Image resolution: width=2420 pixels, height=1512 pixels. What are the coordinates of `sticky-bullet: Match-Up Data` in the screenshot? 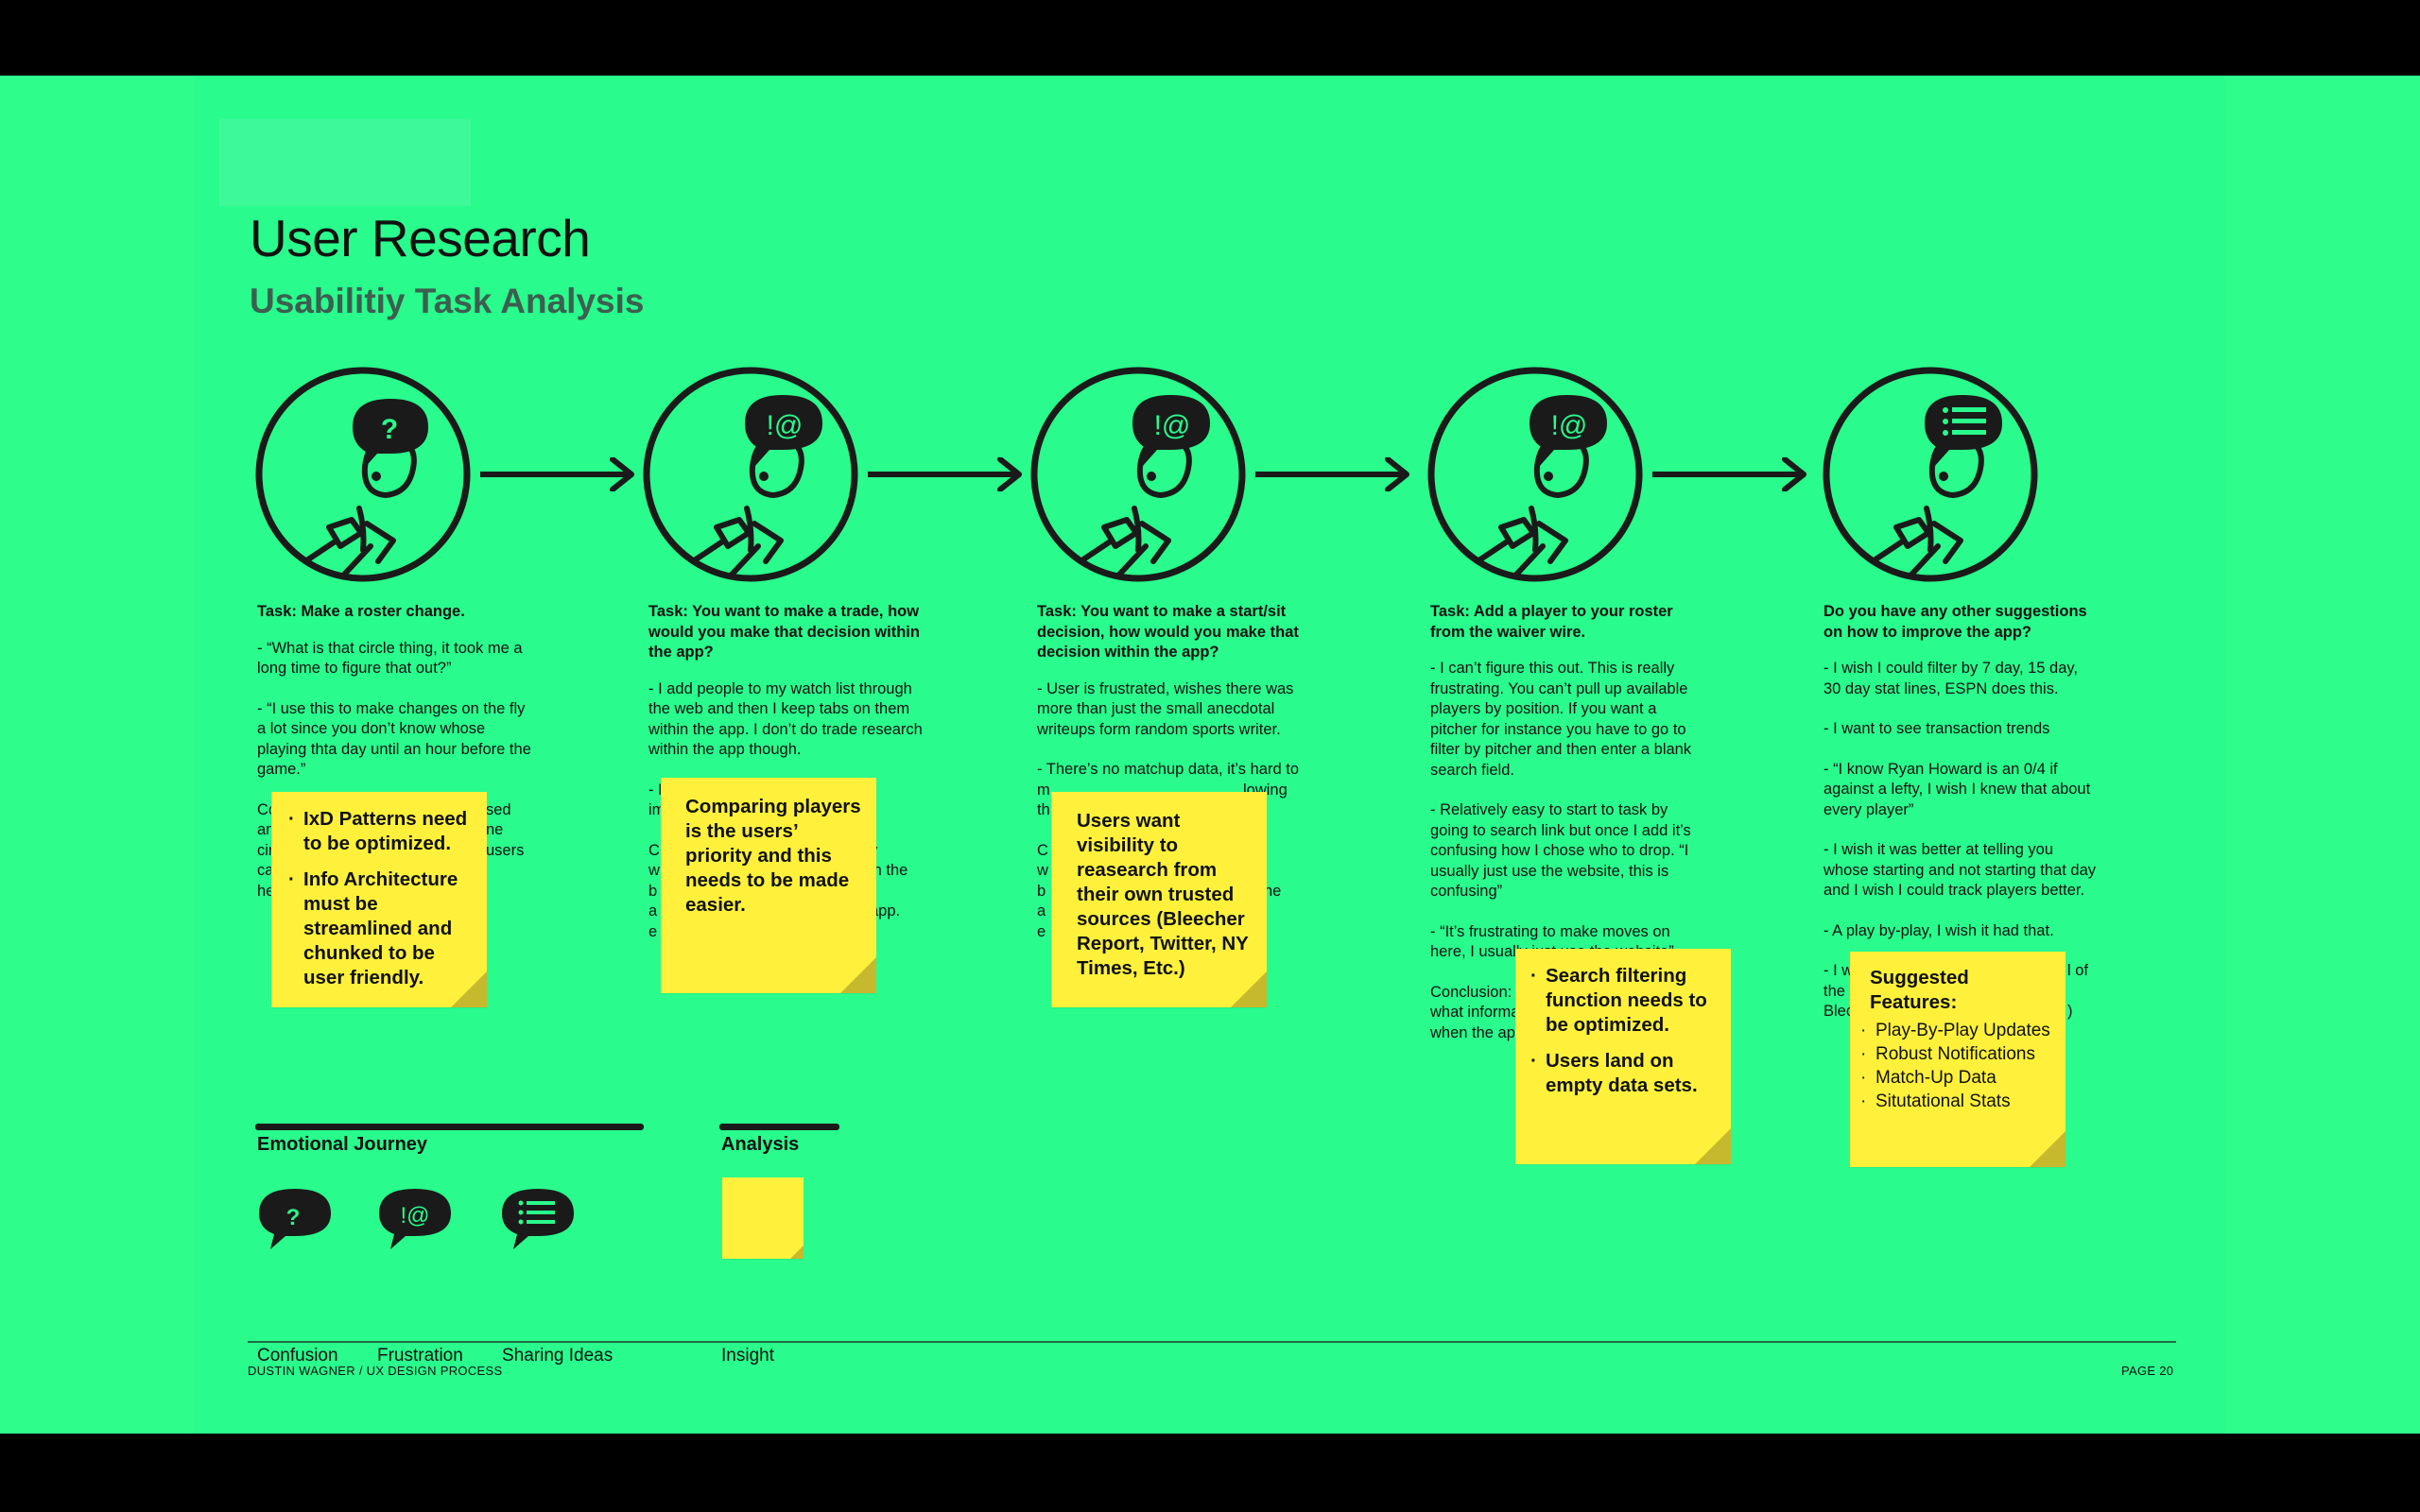 It's located at (1959, 1078).